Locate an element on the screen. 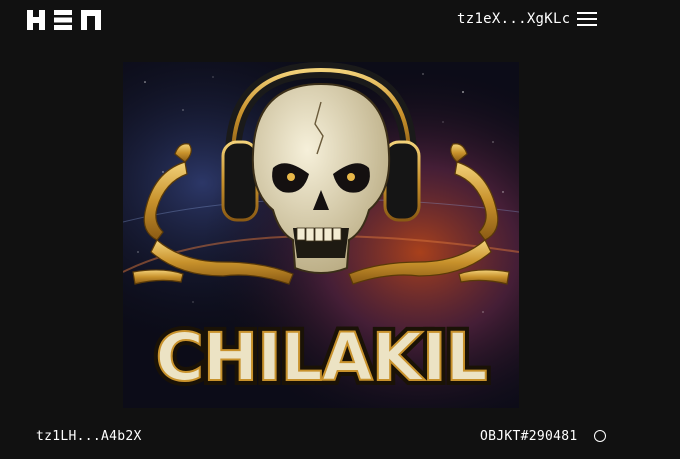 Image resolution: width=680 pixels, height=459 pixels. wallet-address-link: tz1eX...XgKLc is located at coordinates (513, 19).